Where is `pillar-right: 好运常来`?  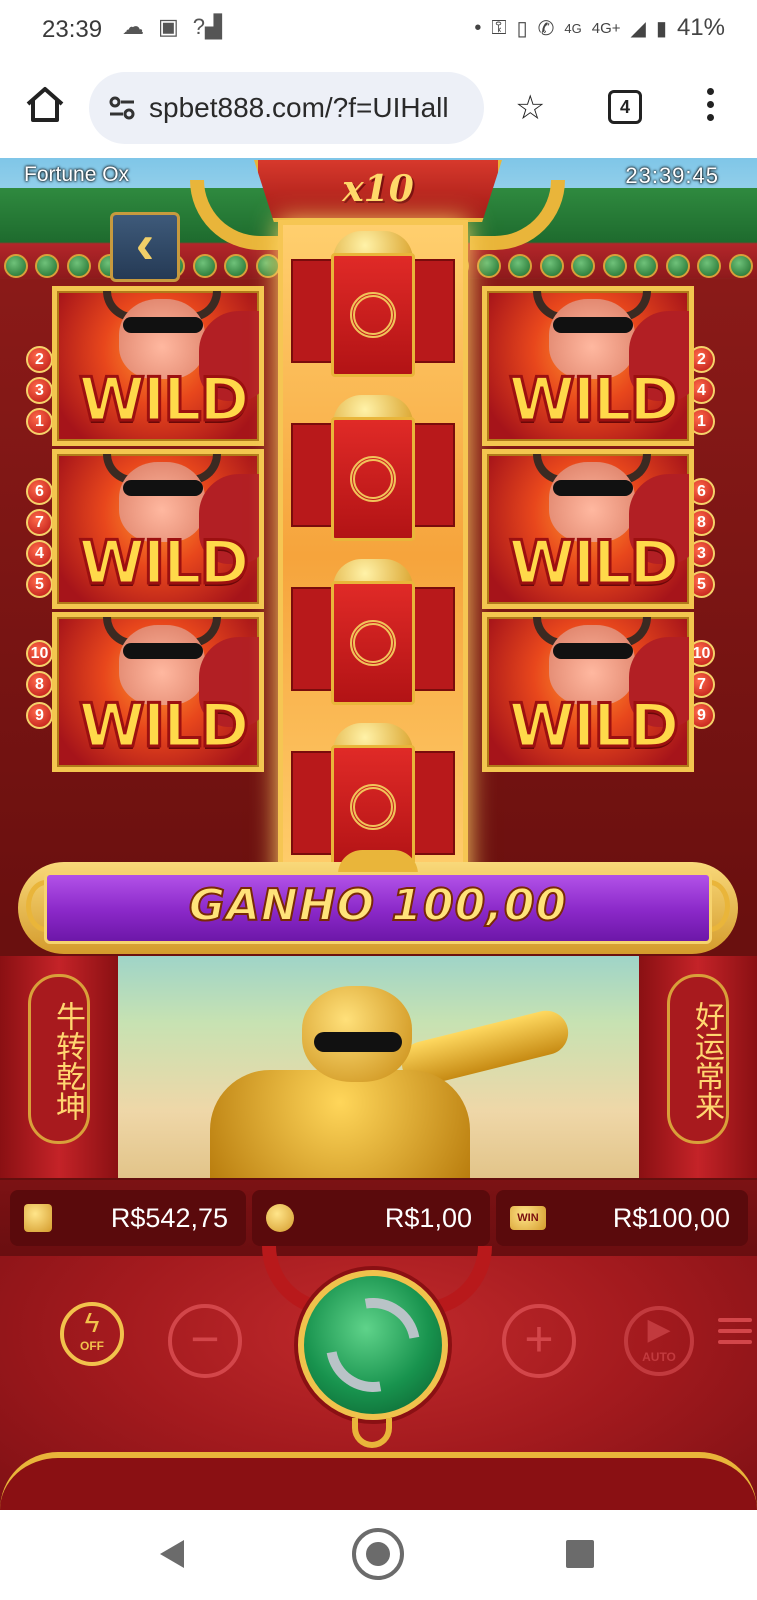
pillar-right: 好运常来 is located at coordinates (698, 1067).